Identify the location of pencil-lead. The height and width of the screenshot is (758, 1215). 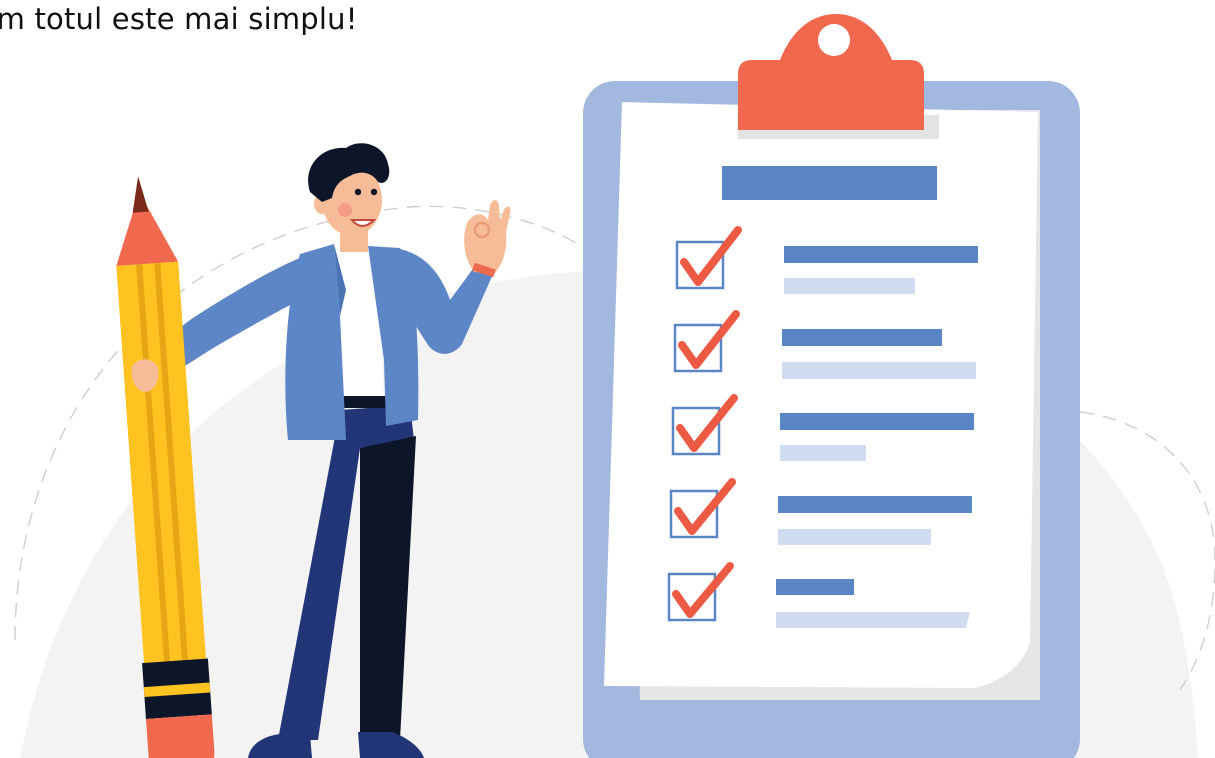
(140, 194).